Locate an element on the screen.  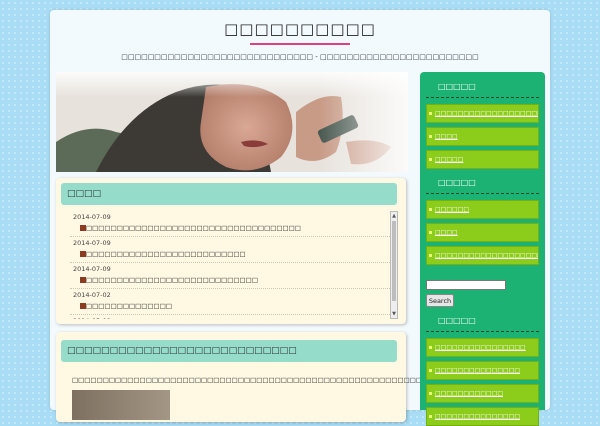
sidebar-item: □□□□□□□□□□□□□□□□□□□□□□ is located at coordinates (482, 255).